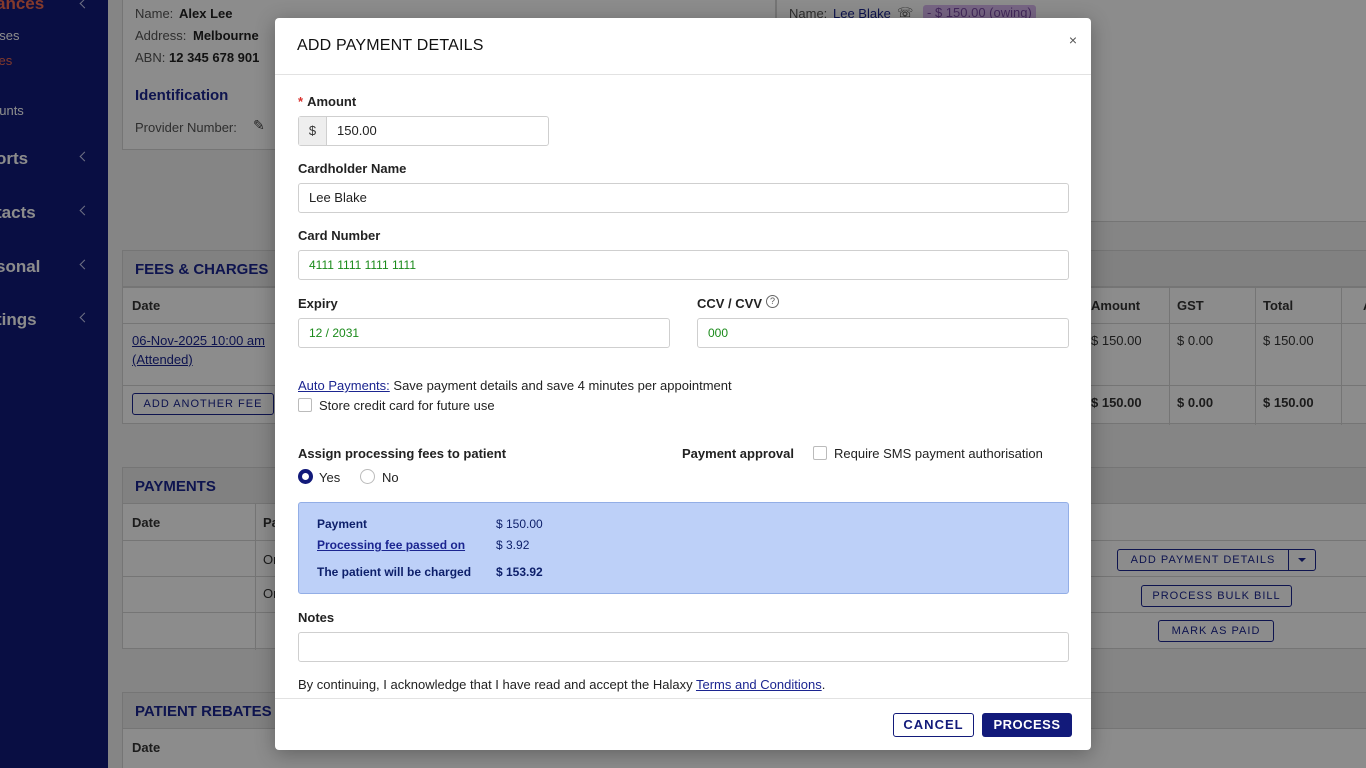 The width and height of the screenshot is (1366, 768). Describe the element at coordinates (407, 405) in the screenshot. I see `store-card-label: Store credit card for future use` at that location.